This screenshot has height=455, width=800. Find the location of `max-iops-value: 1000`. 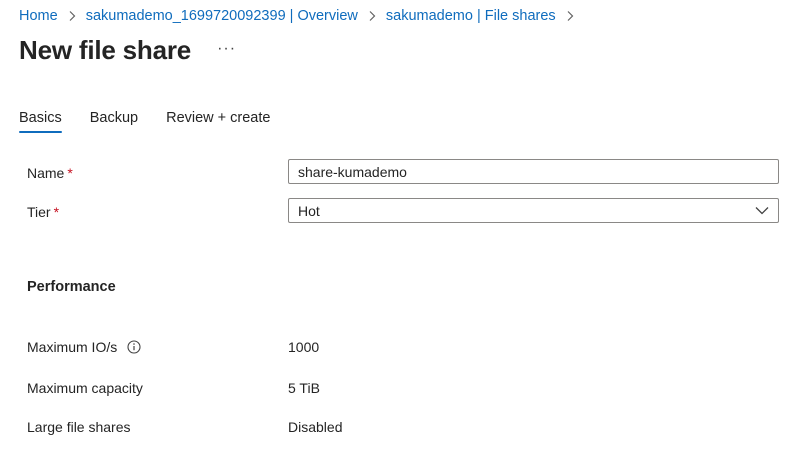

max-iops-value: 1000 is located at coordinates (304, 347).